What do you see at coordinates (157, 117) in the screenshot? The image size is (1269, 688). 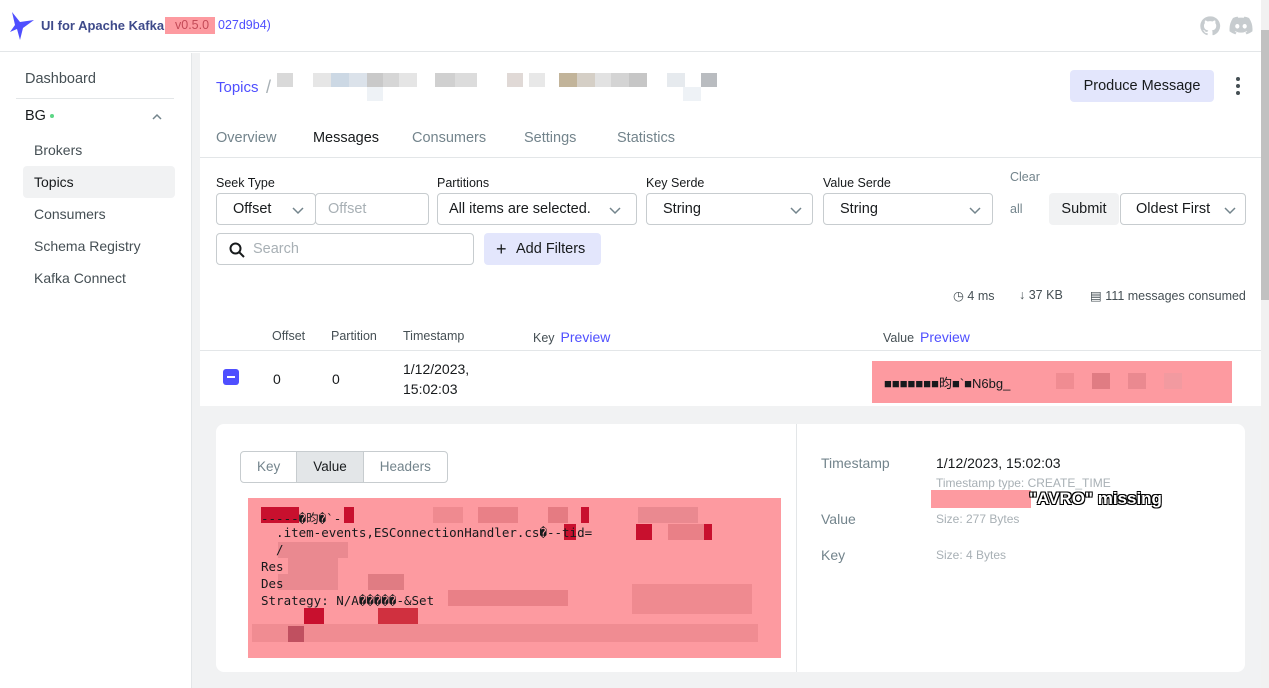 I see `chevron-up-icon` at bounding box center [157, 117].